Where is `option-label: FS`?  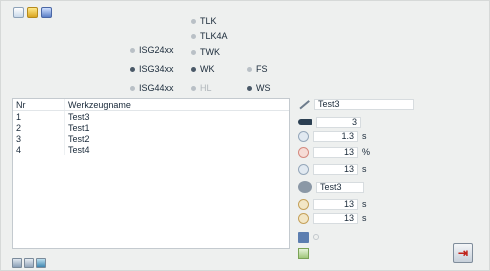 option-label: FS is located at coordinates (262, 69).